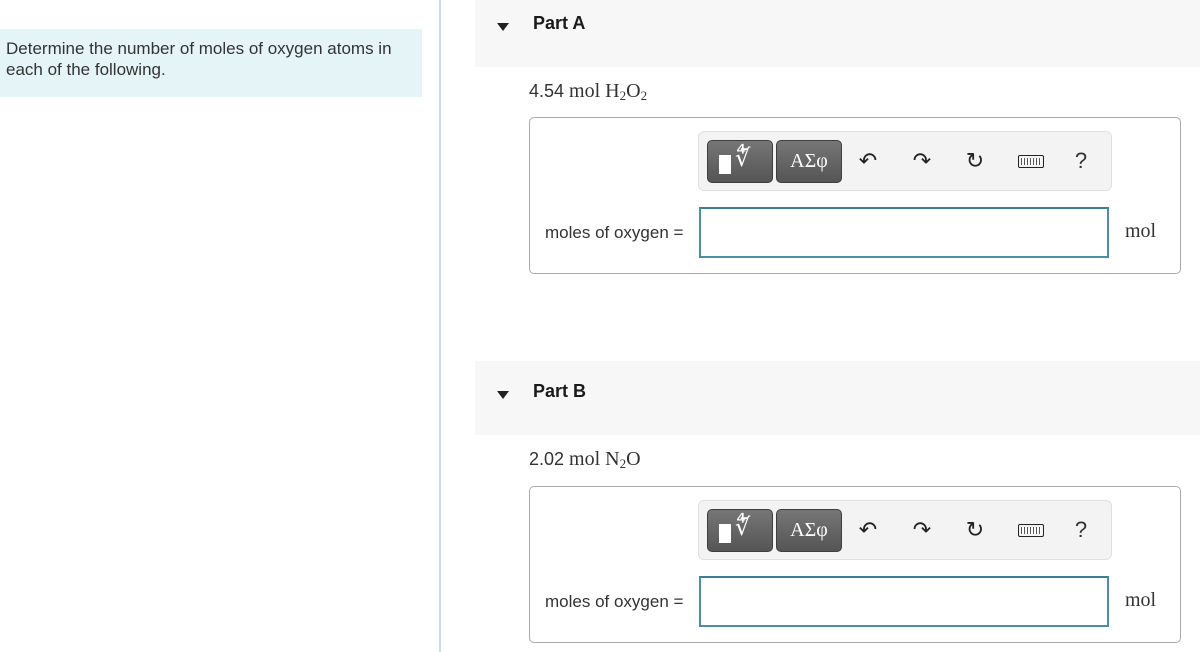 The image size is (1200, 652). I want to click on part-b-header: Part B, so click(837, 398).